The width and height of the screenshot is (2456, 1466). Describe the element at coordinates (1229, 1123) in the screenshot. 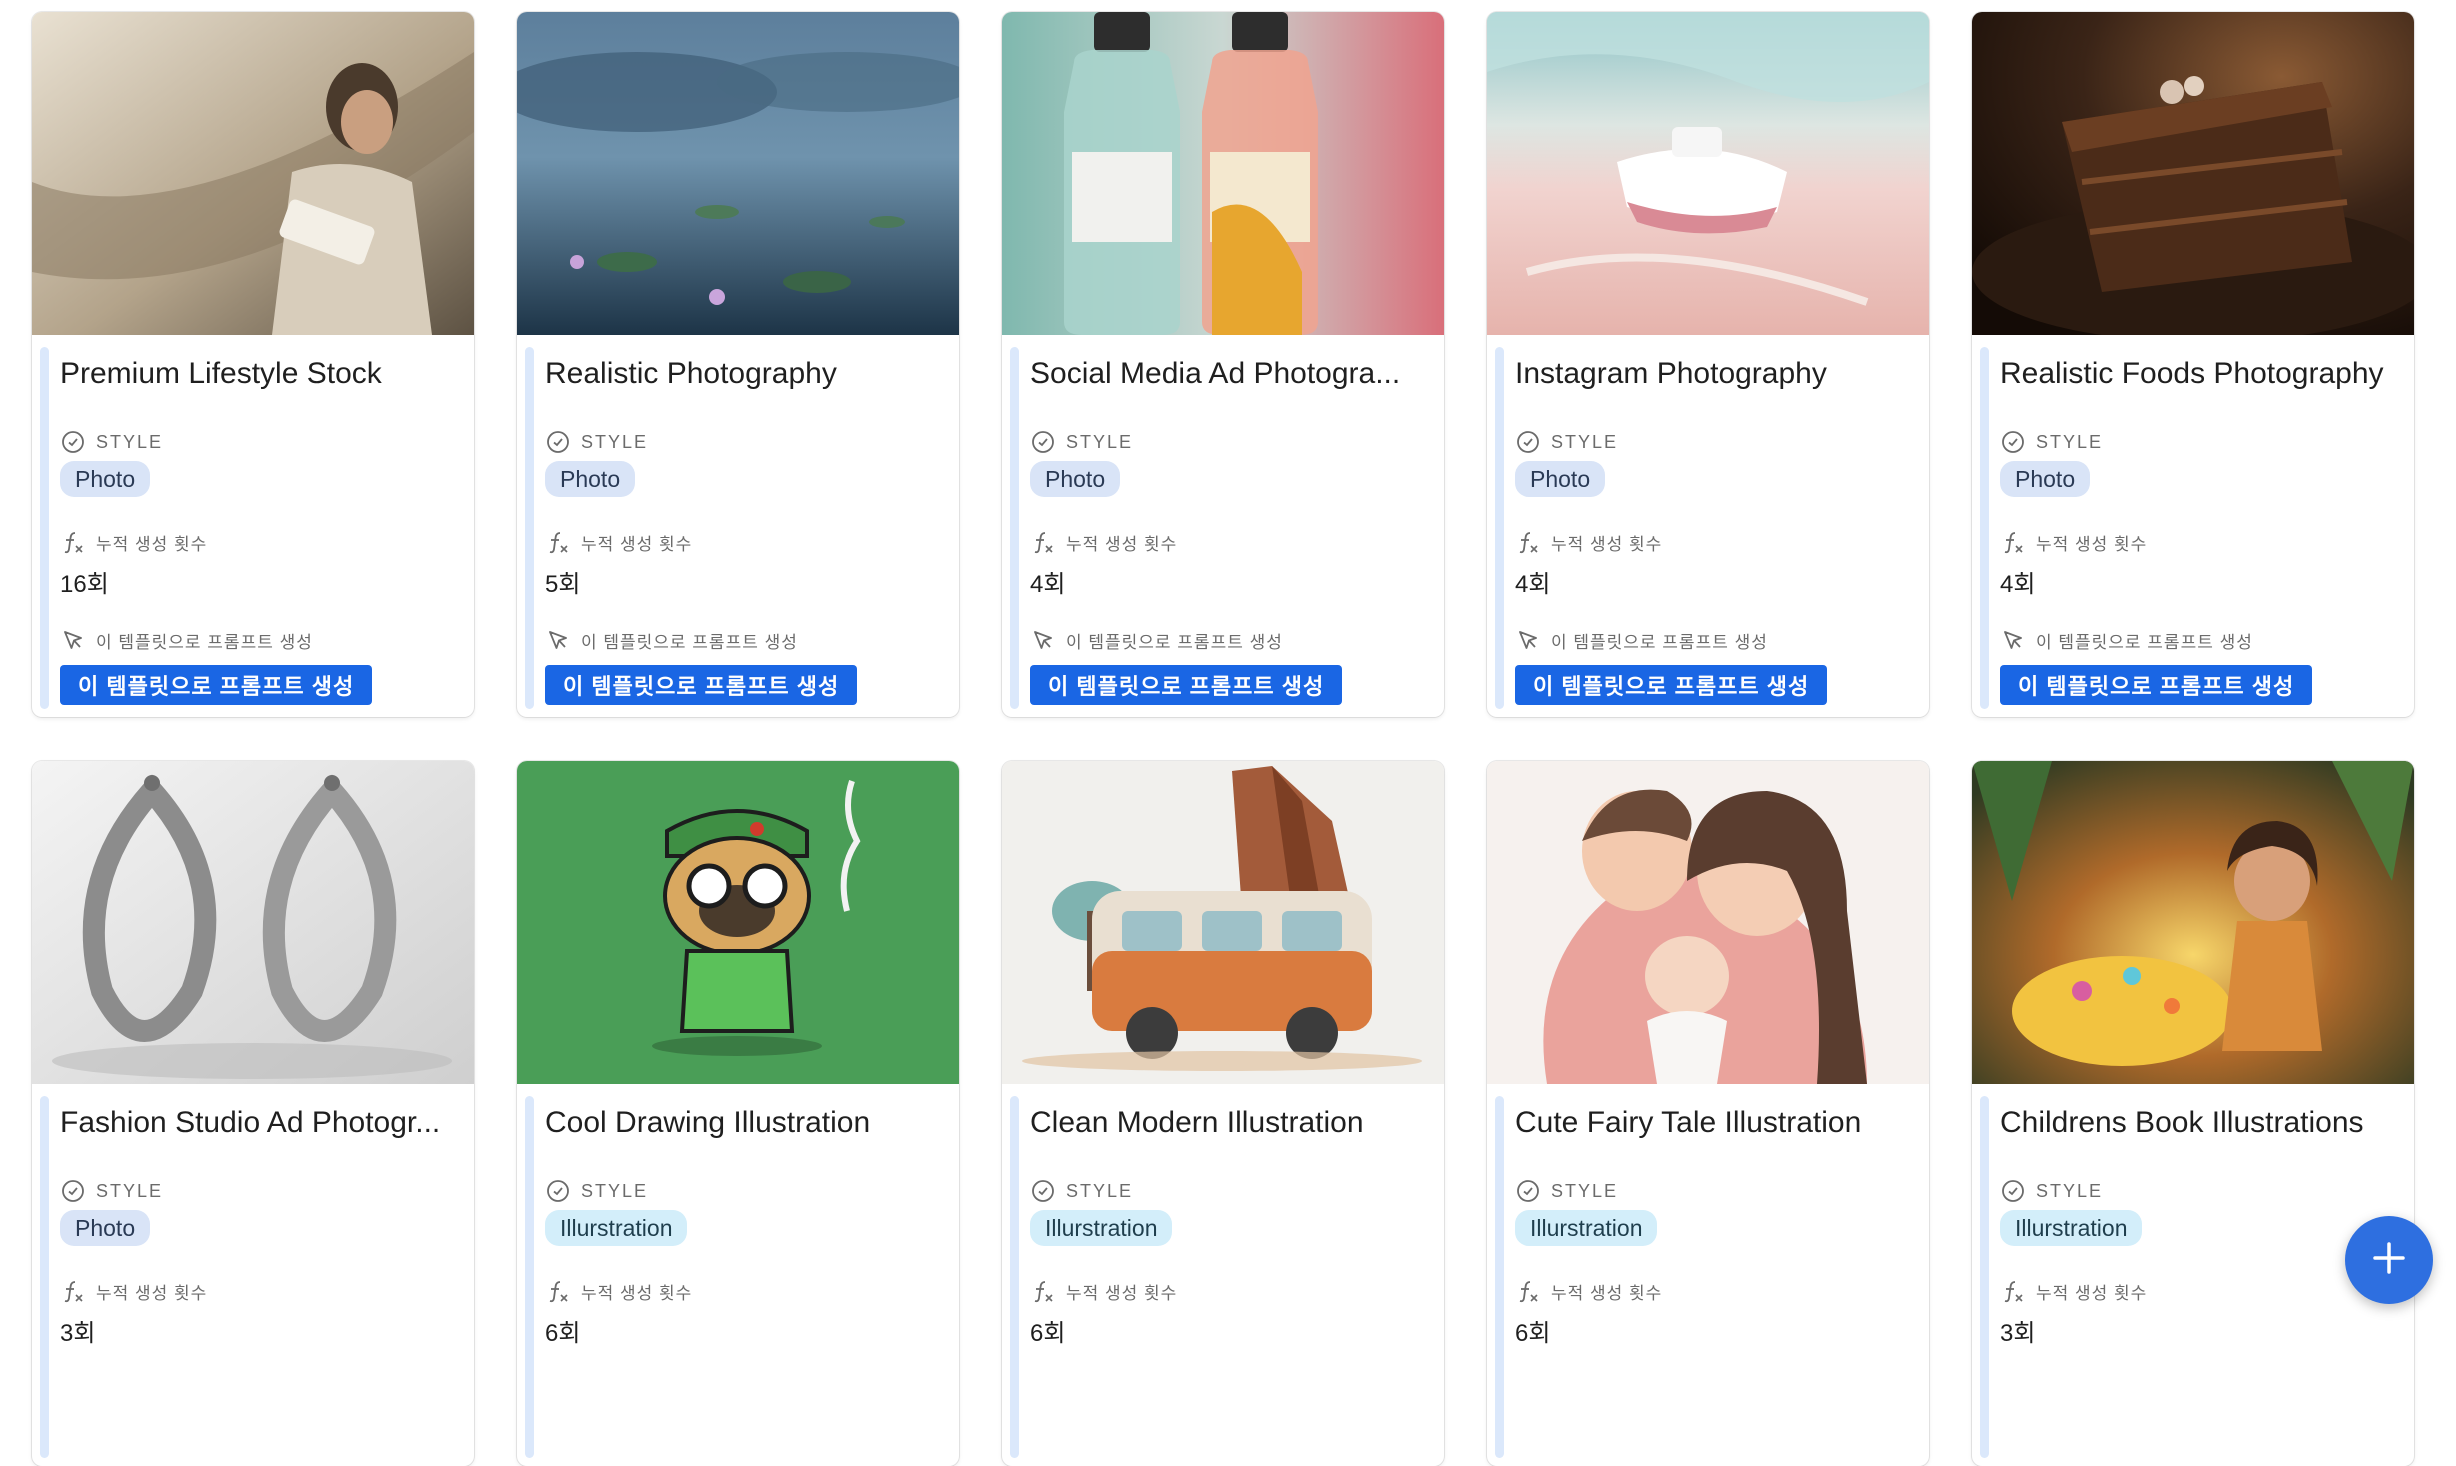

I see `card-title: Clean Modern Illustration` at that location.